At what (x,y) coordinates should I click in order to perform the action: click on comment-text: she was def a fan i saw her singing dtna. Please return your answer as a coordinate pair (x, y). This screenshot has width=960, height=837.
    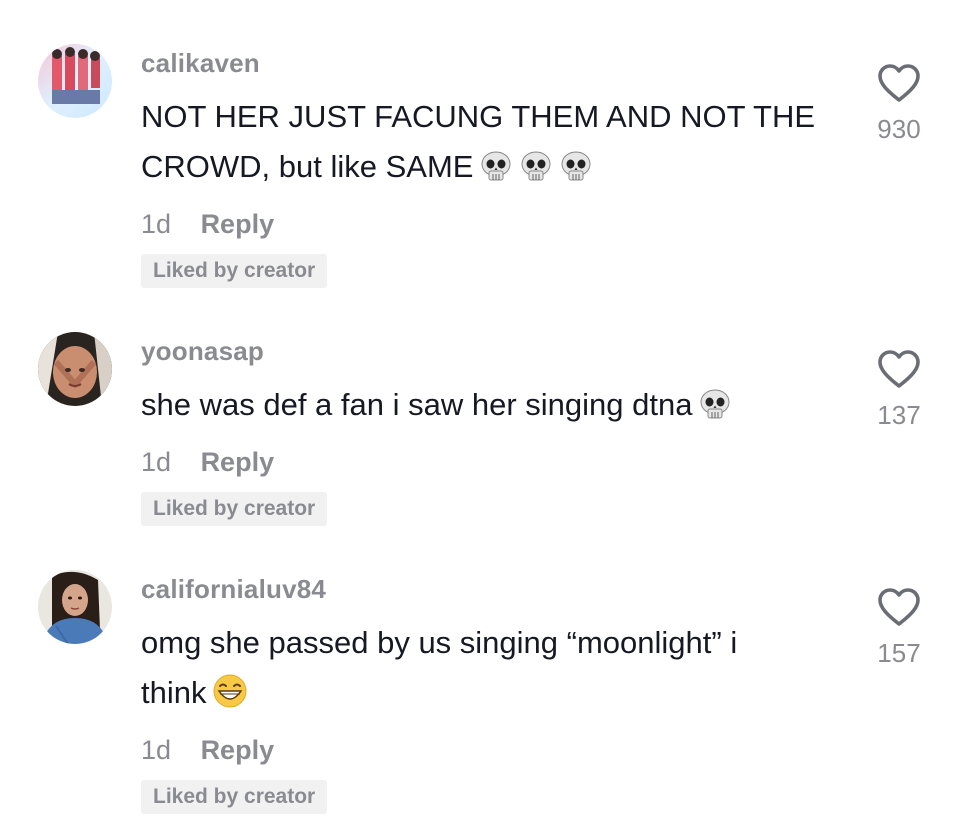
    Looking at the image, I should click on (481, 408).